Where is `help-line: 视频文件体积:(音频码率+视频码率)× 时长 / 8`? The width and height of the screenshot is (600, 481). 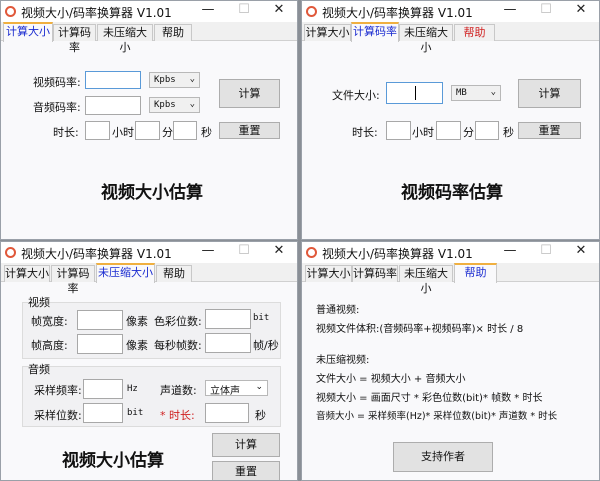
help-line: 视频文件体积:(音频码率+视频码率)× 时长 / 8 is located at coordinates (420, 329).